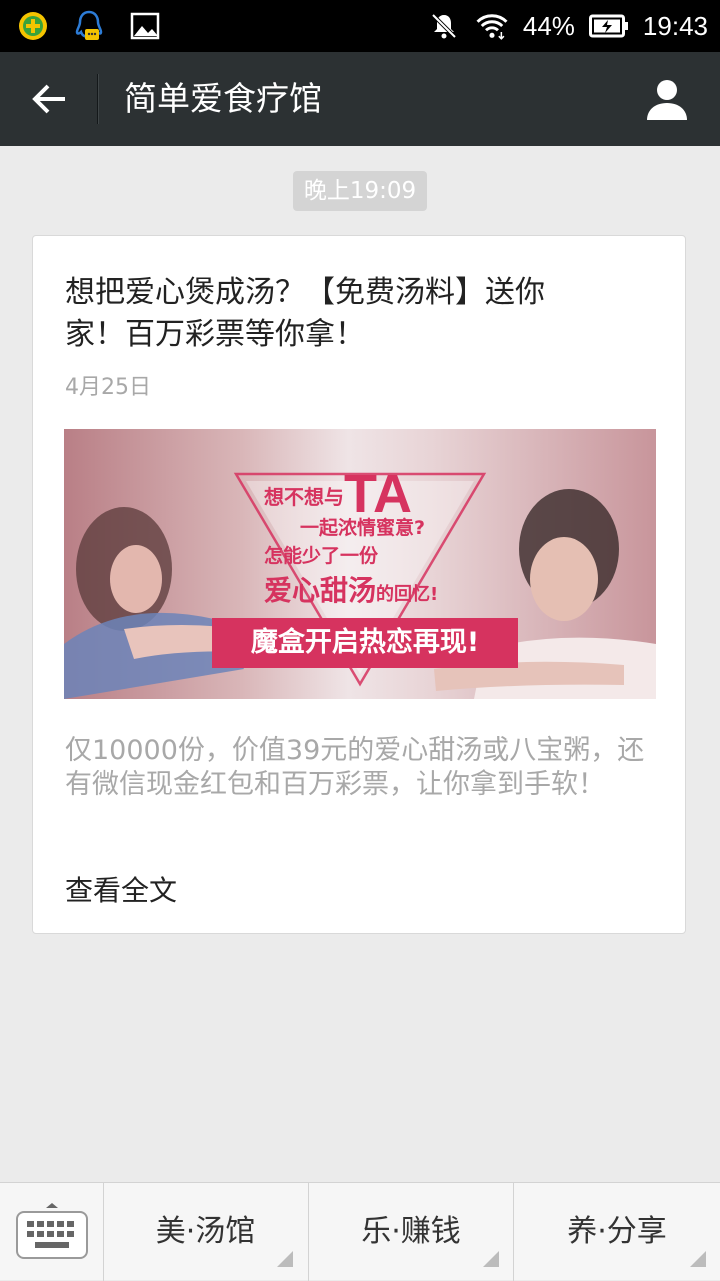  What do you see at coordinates (321, 556) in the screenshot?
I see `banner-line3: 怎能少了一份` at bounding box center [321, 556].